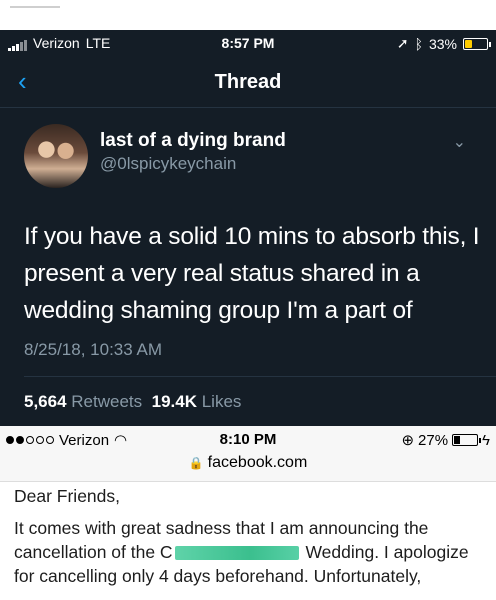 This screenshot has height=600, width=496. Describe the element at coordinates (408, 440) in the screenshot. I see `rotation-lock-icon: ⊕` at that location.